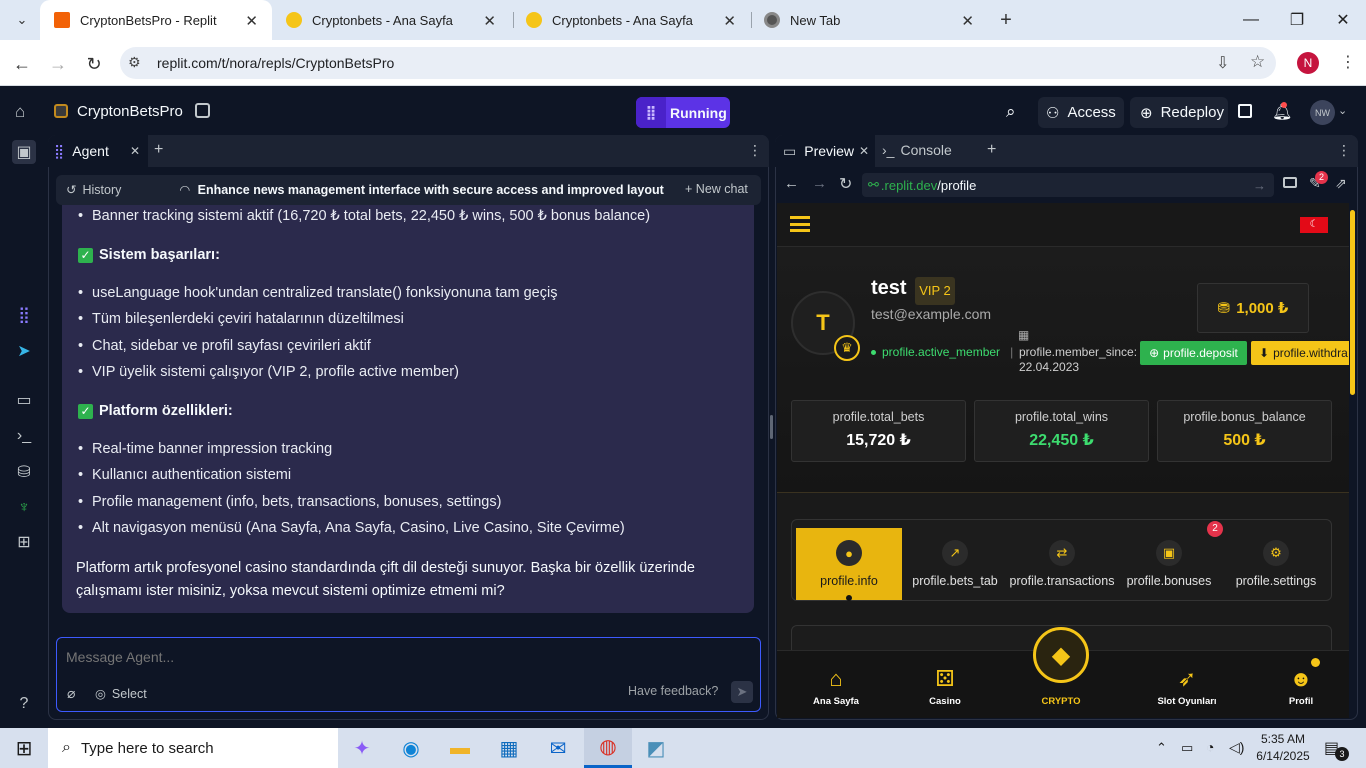  I want to click on assistant-tool-icon: ➤, so click(24, 351).